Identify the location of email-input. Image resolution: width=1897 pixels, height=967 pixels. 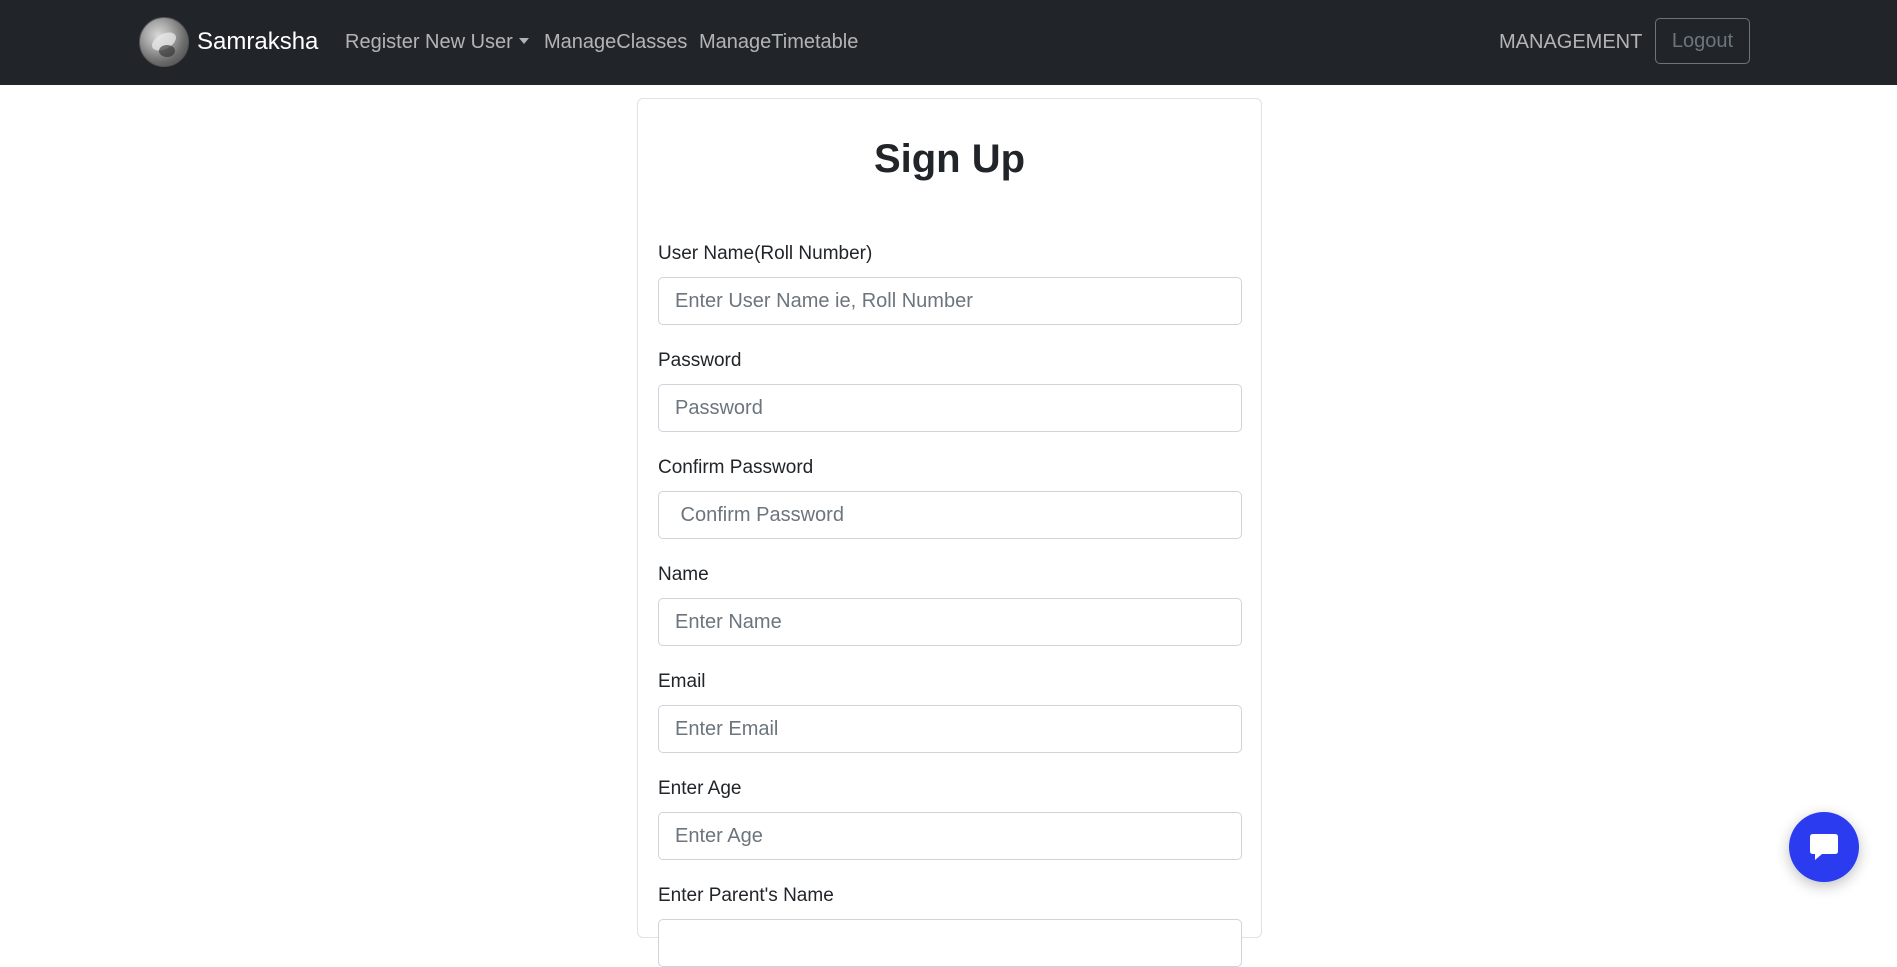
(950, 729).